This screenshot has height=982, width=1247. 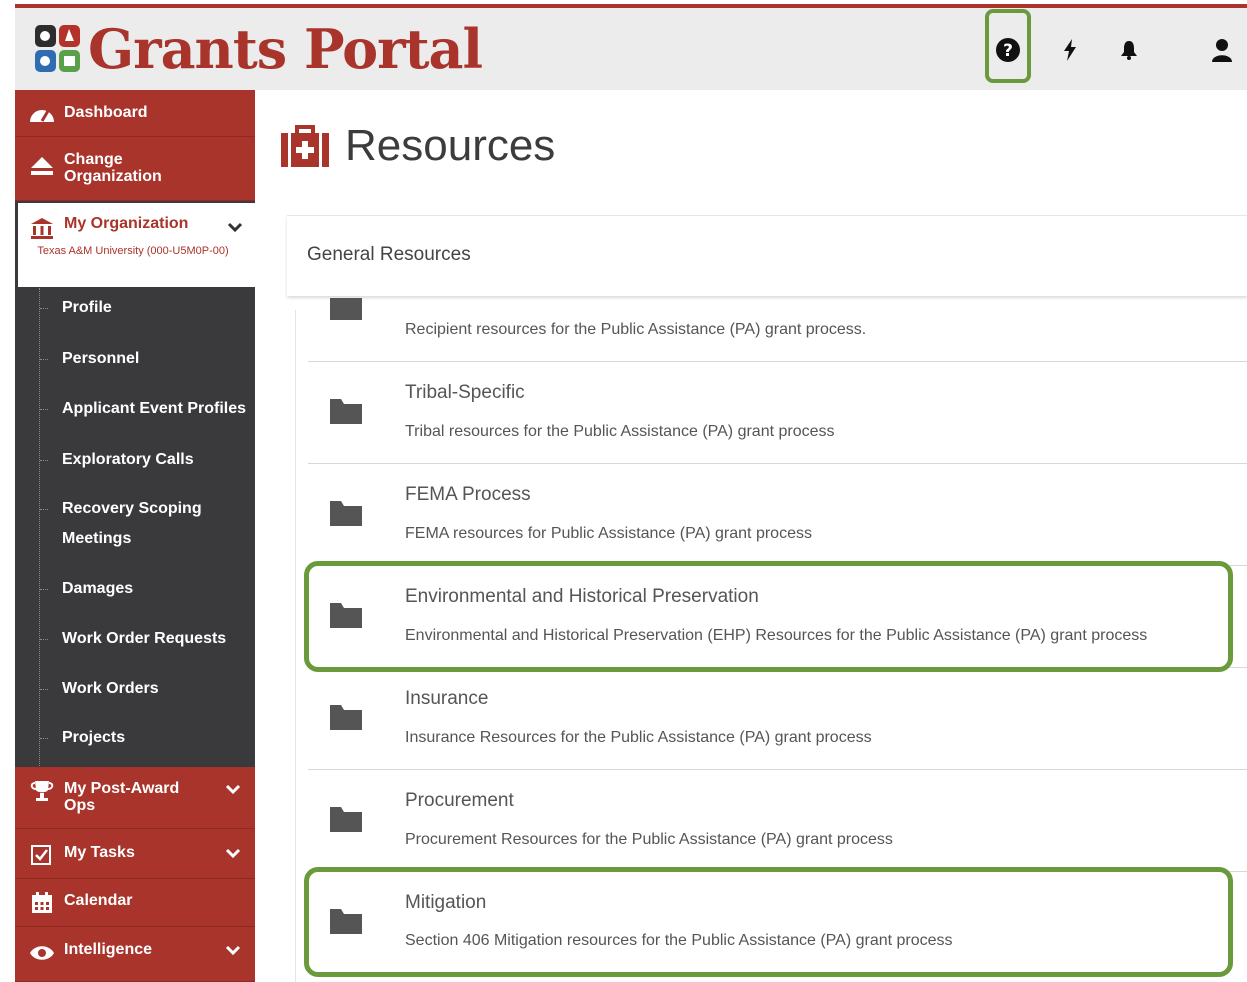 What do you see at coordinates (1222, 50) in the screenshot?
I see `user-icon` at bounding box center [1222, 50].